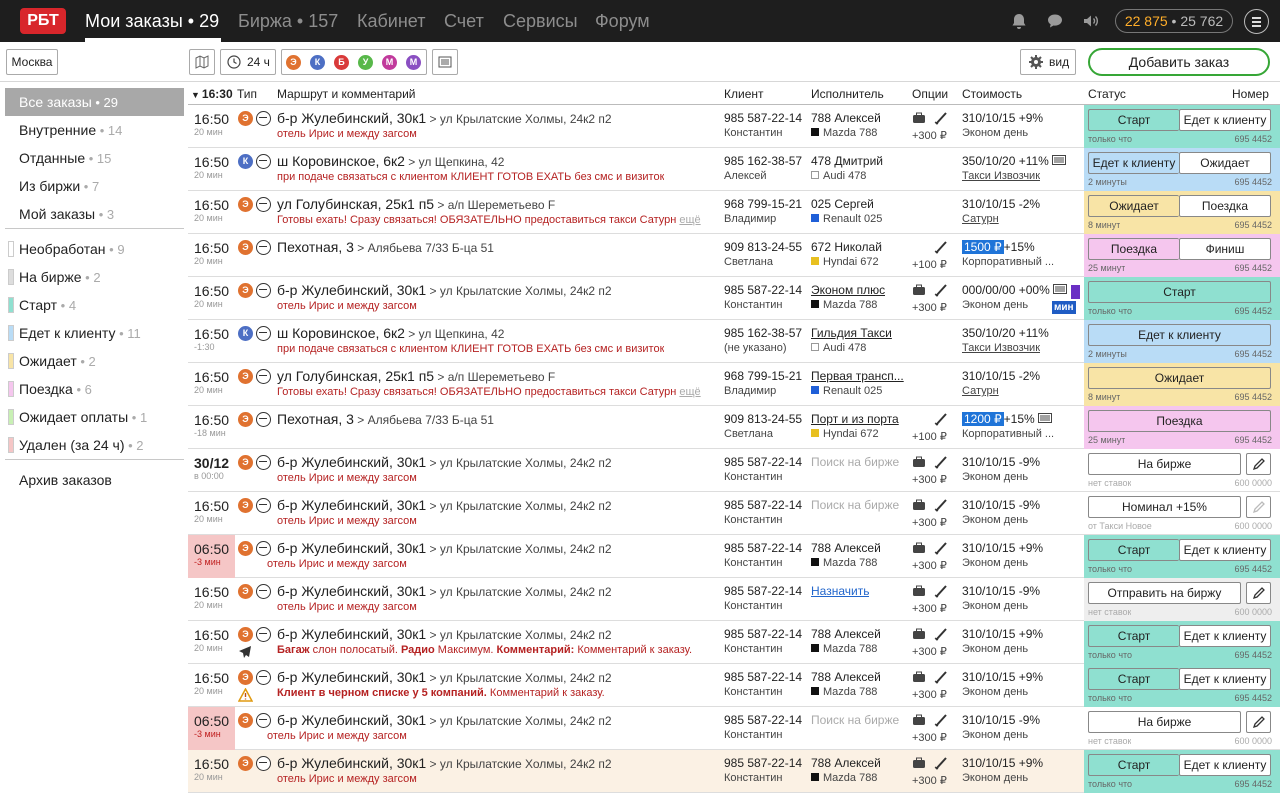 Image resolution: width=1280 pixels, height=800 pixels. What do you see at coordinates (94, 277) in the screenshot?
I see `sidebar-item: На бирже • 2` at bounding box center [94, 277].